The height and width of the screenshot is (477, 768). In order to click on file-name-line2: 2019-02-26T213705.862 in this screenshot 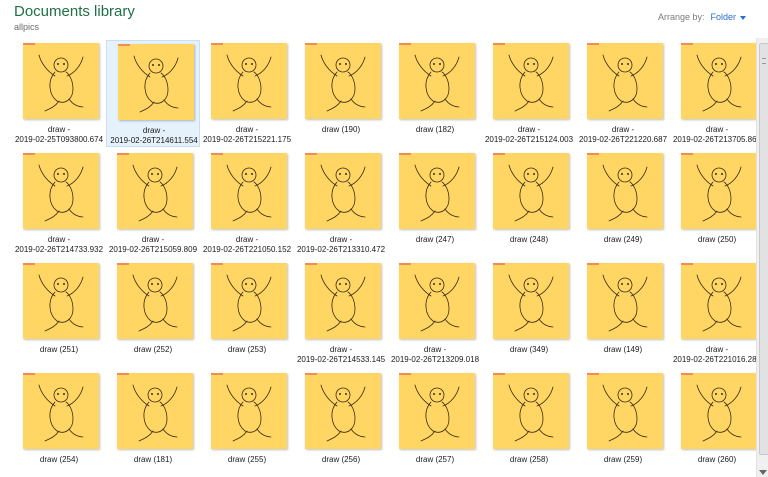, I will do `click(717, 139)`.